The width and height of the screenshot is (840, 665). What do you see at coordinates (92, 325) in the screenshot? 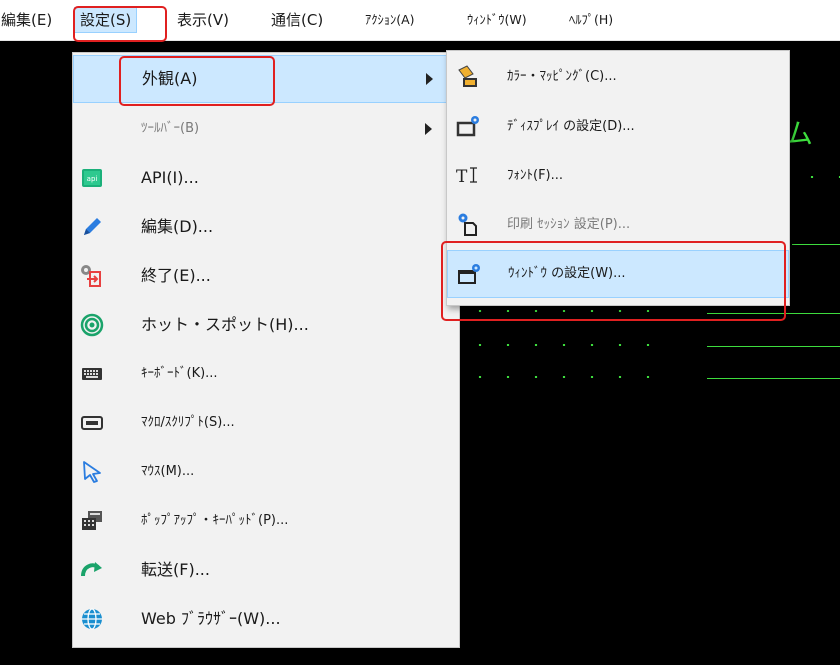
I see `target-icon` at bounding box center [92, 325].